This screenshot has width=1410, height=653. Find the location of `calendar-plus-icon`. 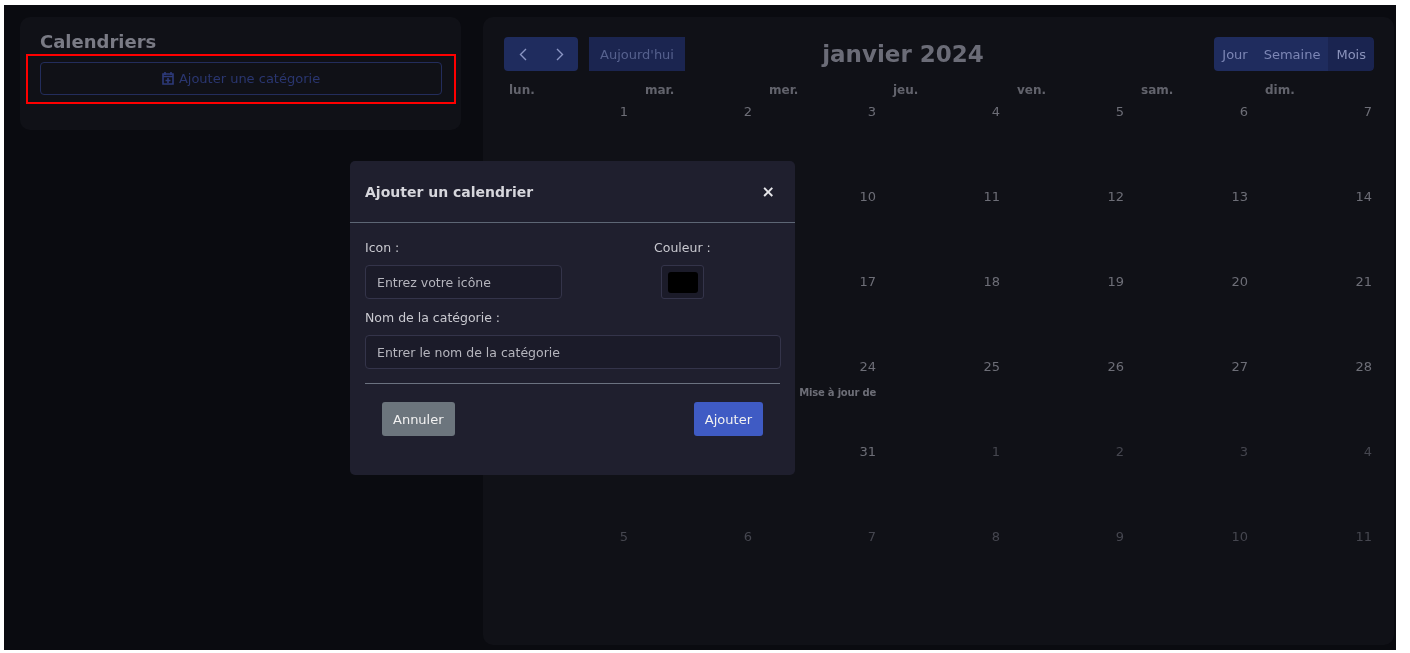

calendar-plus-icon is located at coordinates (167, 78).